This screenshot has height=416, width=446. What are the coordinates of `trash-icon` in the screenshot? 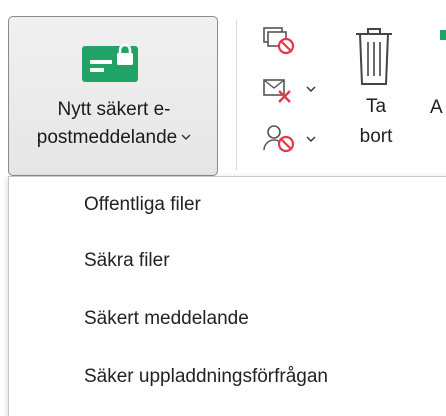 It's located at (374, 57).